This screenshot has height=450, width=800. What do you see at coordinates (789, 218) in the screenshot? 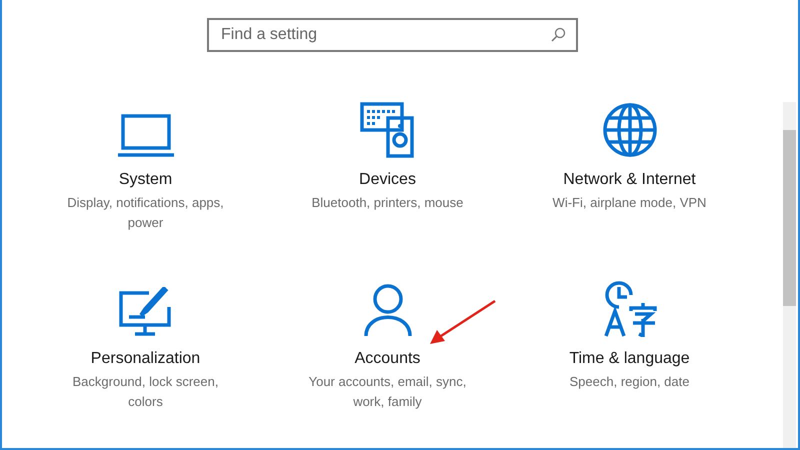
I see `scrollbar-thumb` at bounding box center [789, 218].